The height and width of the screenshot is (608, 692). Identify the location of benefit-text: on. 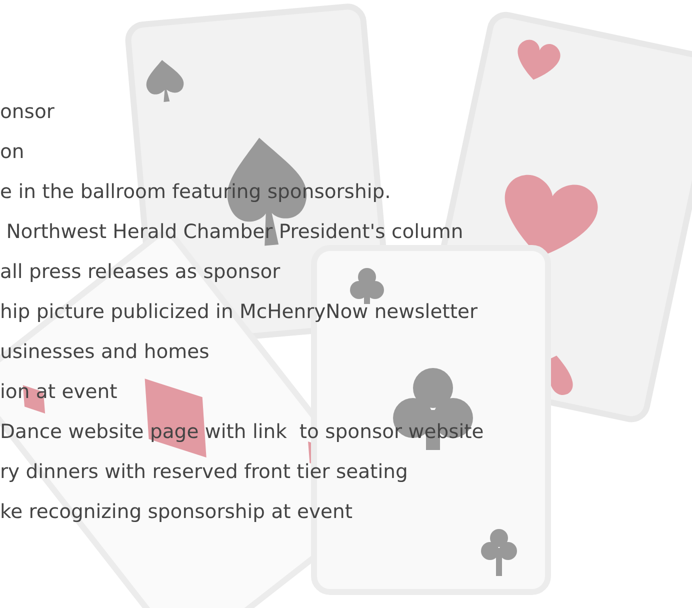
(12, 152).